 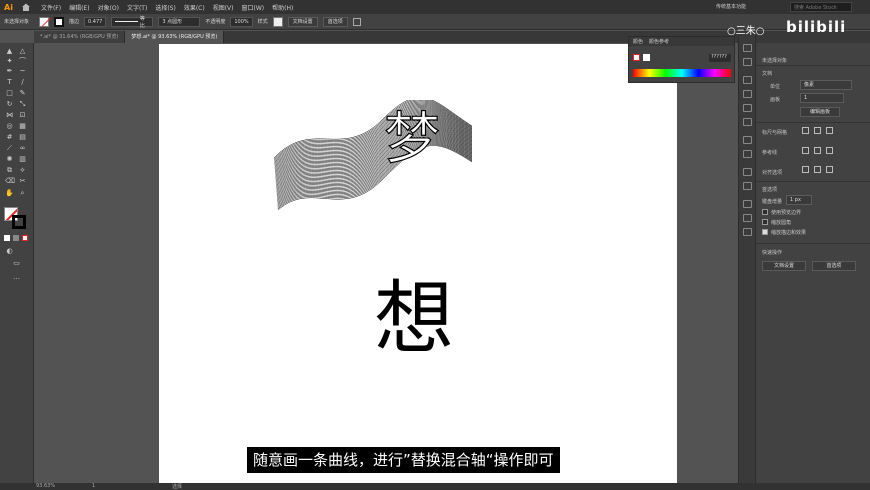 What do you see at coordinates (821, 7) in the screenshot?
I see `stock-search-input: 搜索 Adobe Stock` at bounding box center [821, 7].